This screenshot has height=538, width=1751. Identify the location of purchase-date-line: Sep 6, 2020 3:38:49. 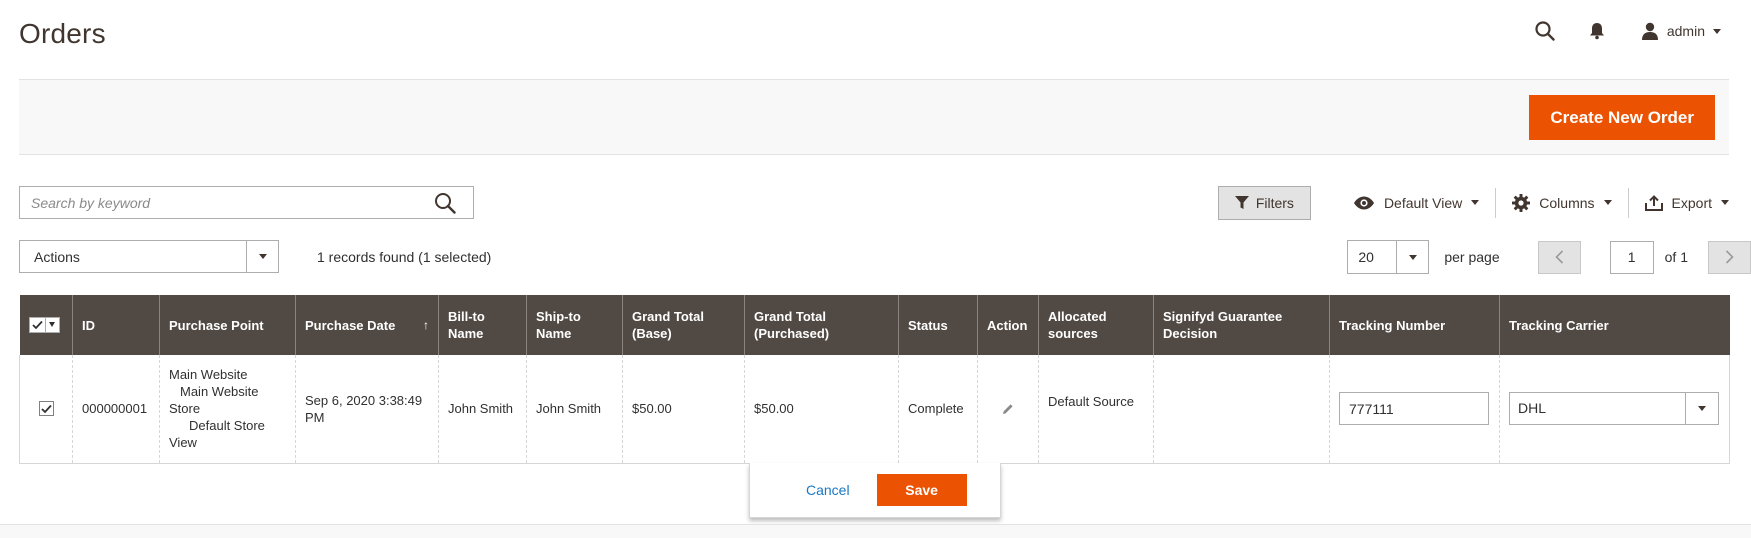
(364, 400).